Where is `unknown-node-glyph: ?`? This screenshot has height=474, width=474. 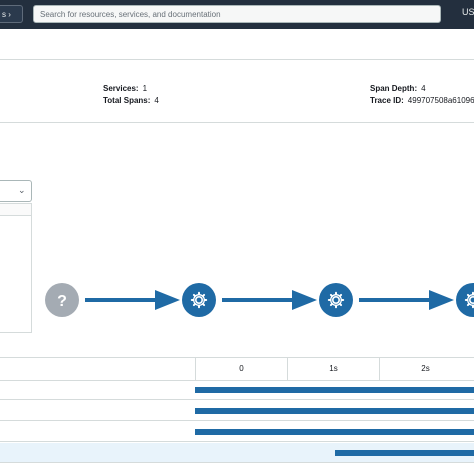
unknown-node-glyph: ? is located at coordinates (62, 301).